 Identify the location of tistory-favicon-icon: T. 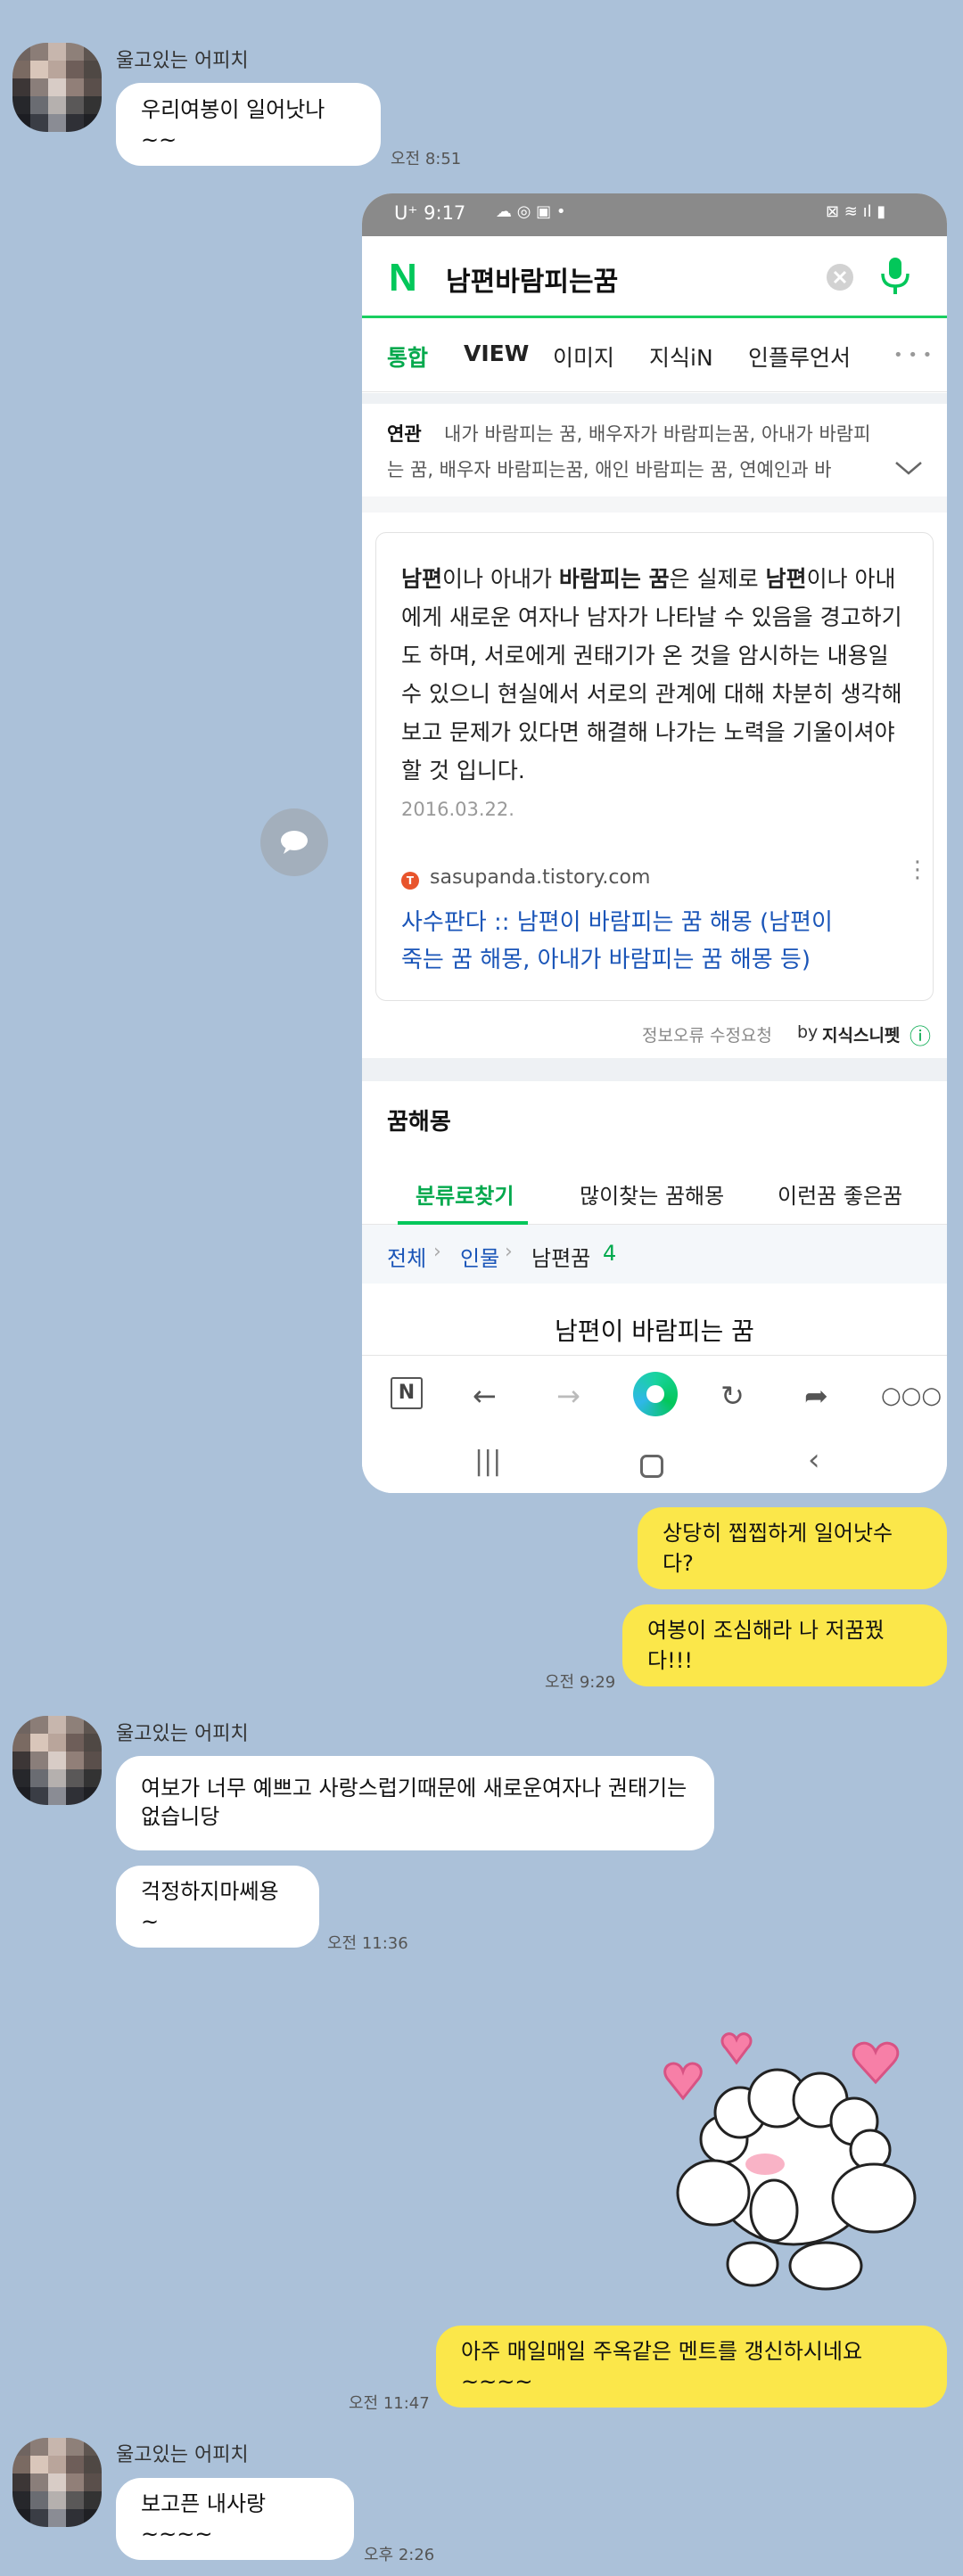
(410, 881).